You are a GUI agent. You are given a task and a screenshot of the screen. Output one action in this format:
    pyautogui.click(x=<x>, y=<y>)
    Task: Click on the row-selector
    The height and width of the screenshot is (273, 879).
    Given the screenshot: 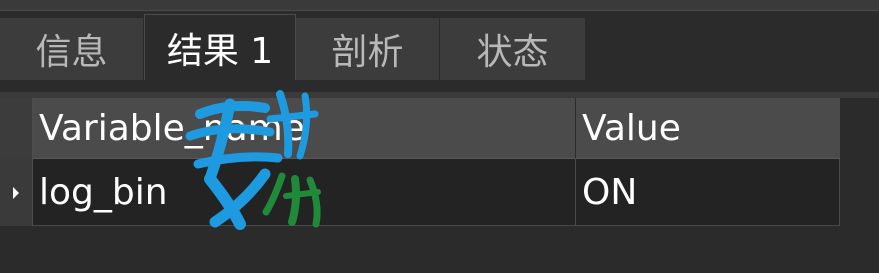 What is the action you would take?
    pyautogui.click(x=16, y=192)
    